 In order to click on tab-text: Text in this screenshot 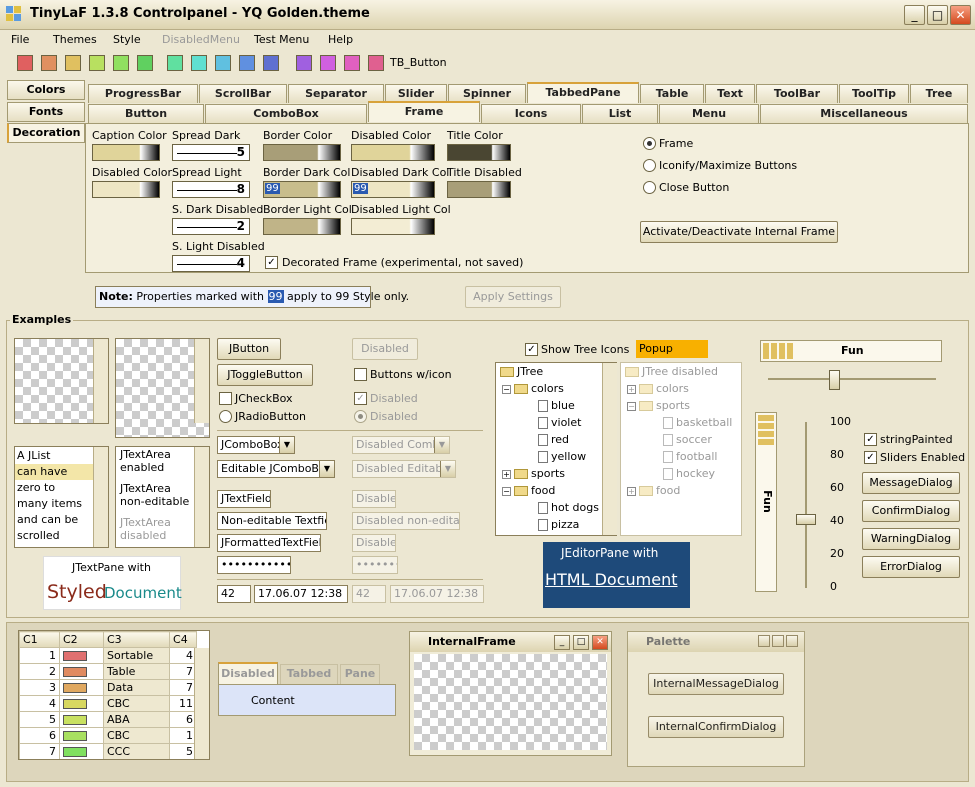, I will do `click(730, 93)`.